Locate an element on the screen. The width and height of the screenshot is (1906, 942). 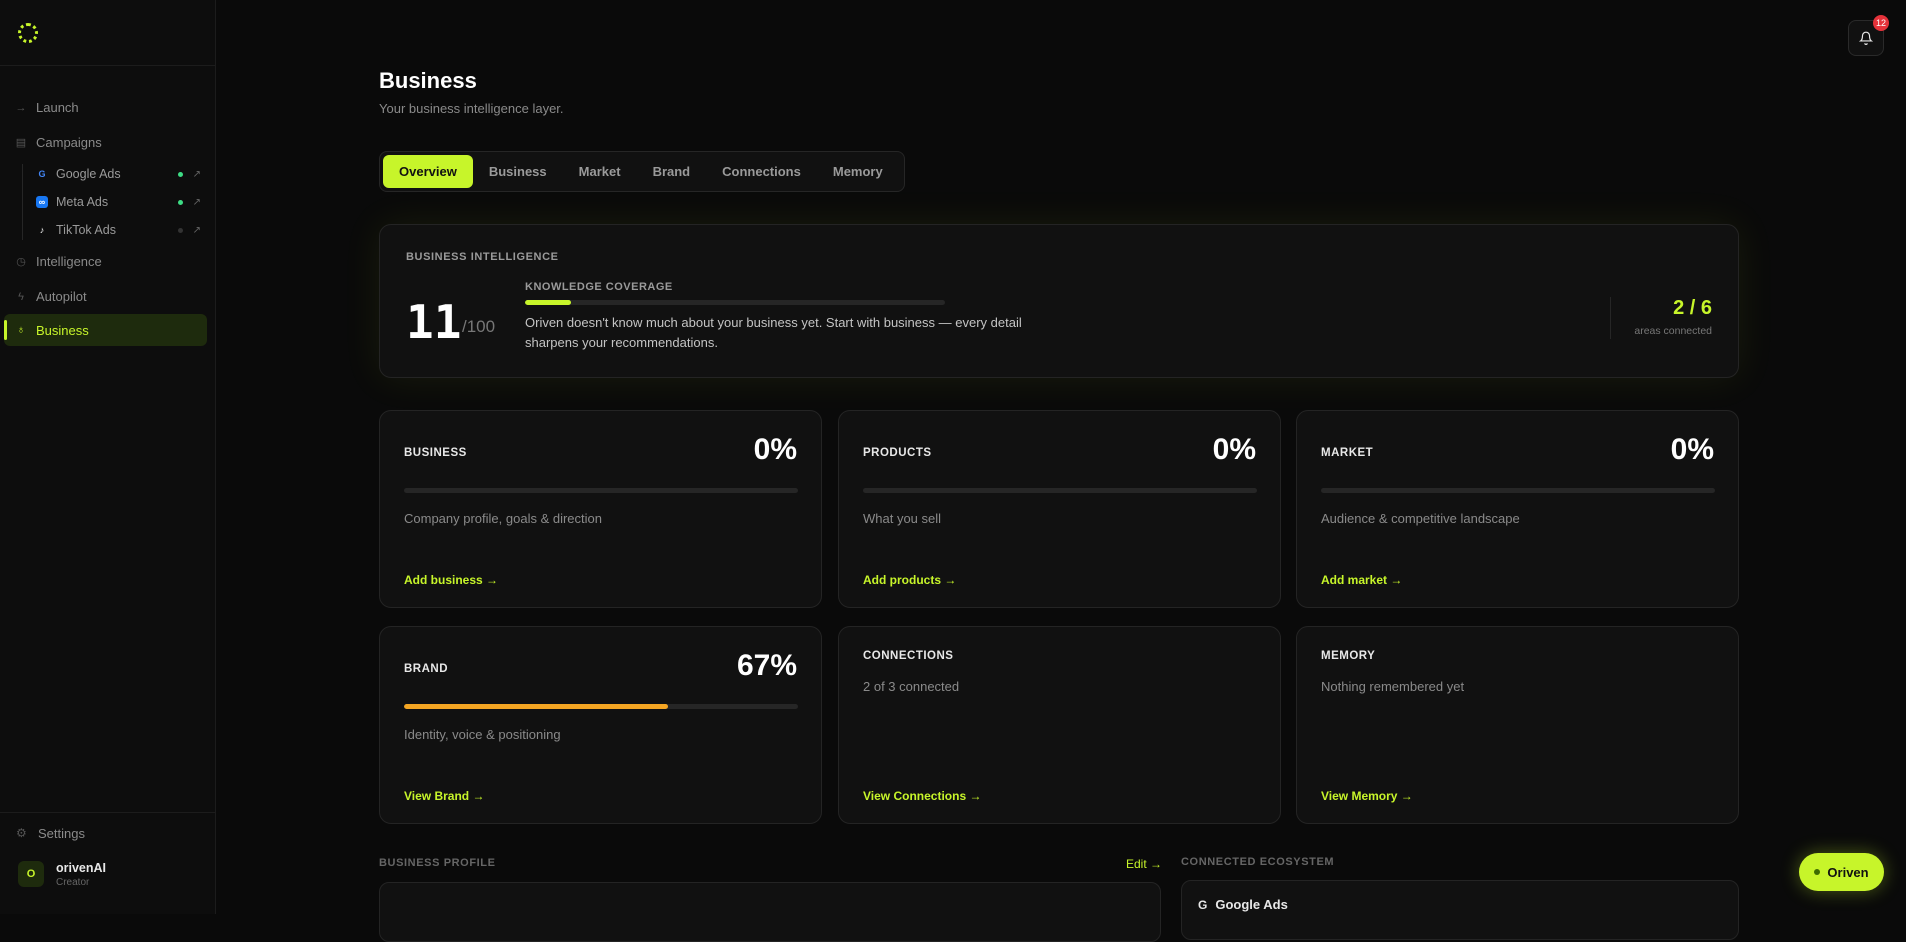
card-title: MARKET is located at coordinates (1347, 453).